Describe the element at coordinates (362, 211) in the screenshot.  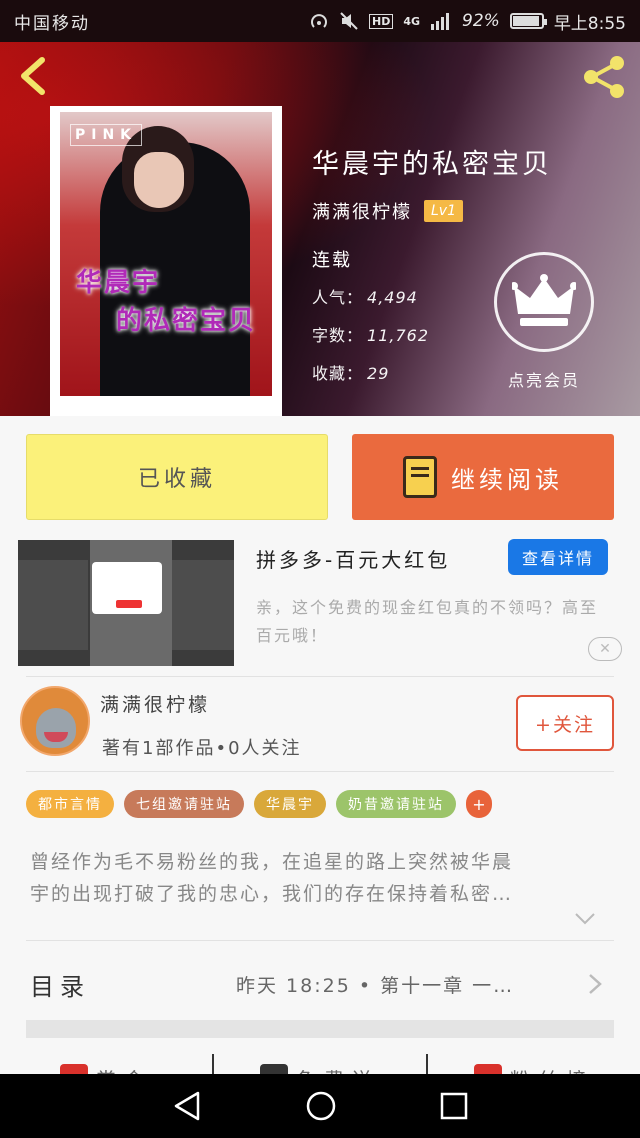
I see `book-author-name: 满满很柠檬` at that location.